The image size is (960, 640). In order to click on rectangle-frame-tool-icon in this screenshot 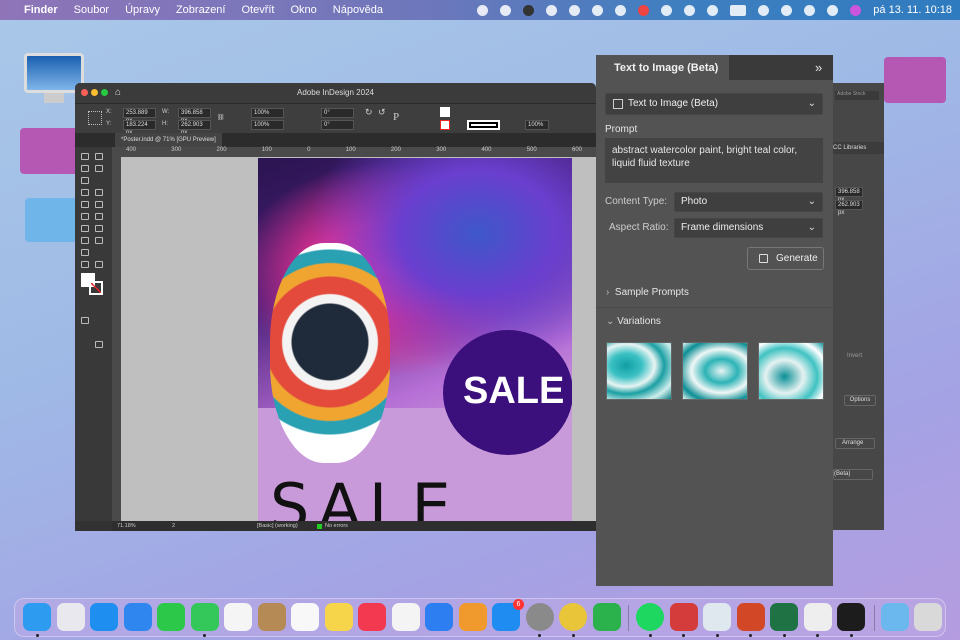, I will do `click(85, 216)`.